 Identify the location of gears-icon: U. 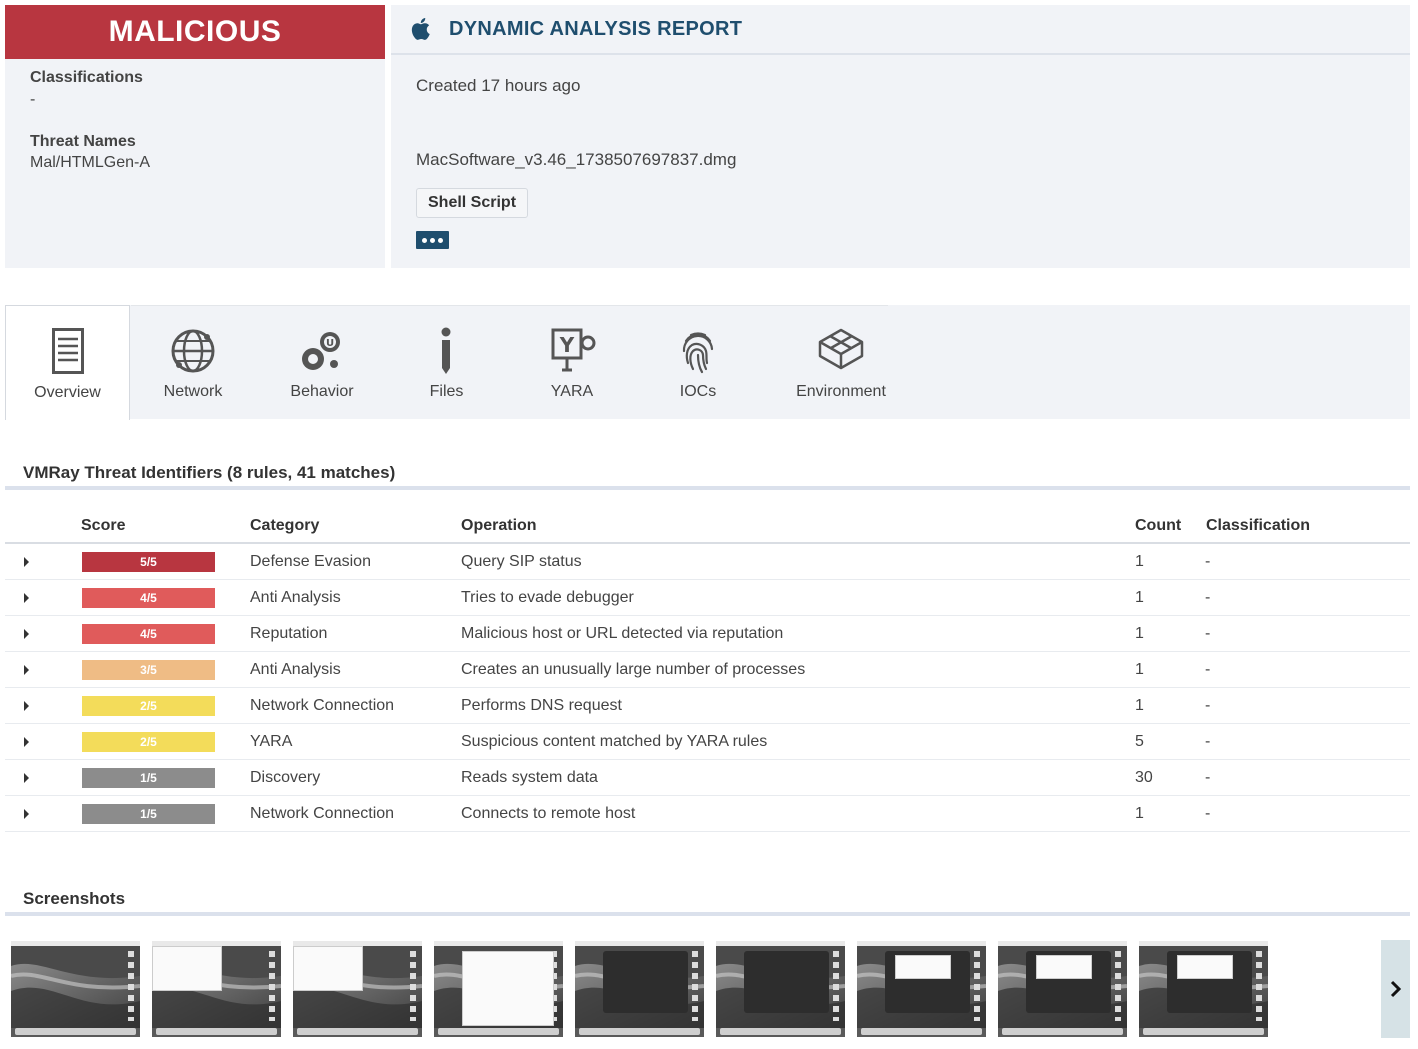
(321, 351).